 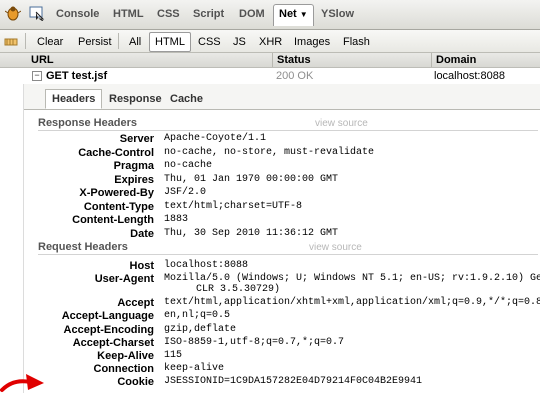 I want to click on filter-flash: Flash, so click(x=356, y=42).